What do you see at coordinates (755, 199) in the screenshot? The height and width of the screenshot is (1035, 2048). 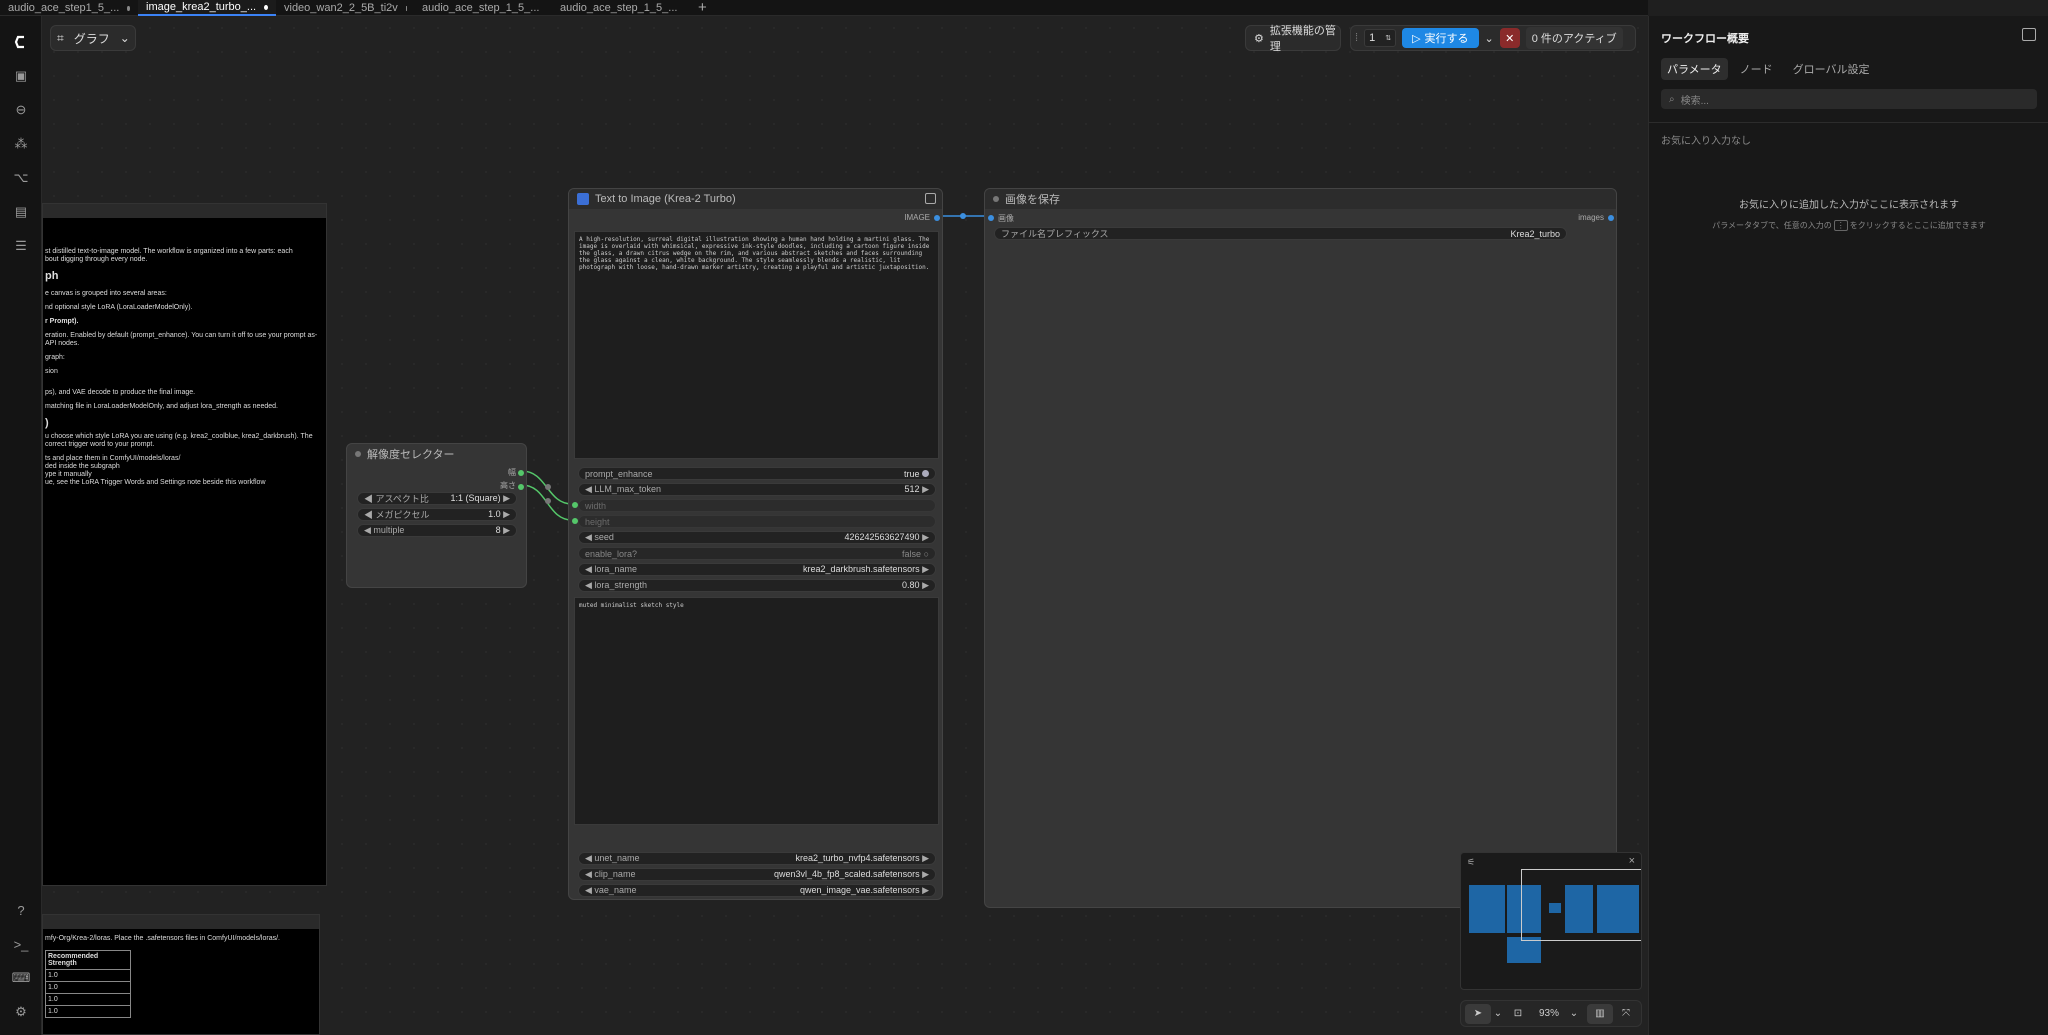 I see `node-title: Text to Image (Krea-2 Turbo)` at bounding box center [755, 199].